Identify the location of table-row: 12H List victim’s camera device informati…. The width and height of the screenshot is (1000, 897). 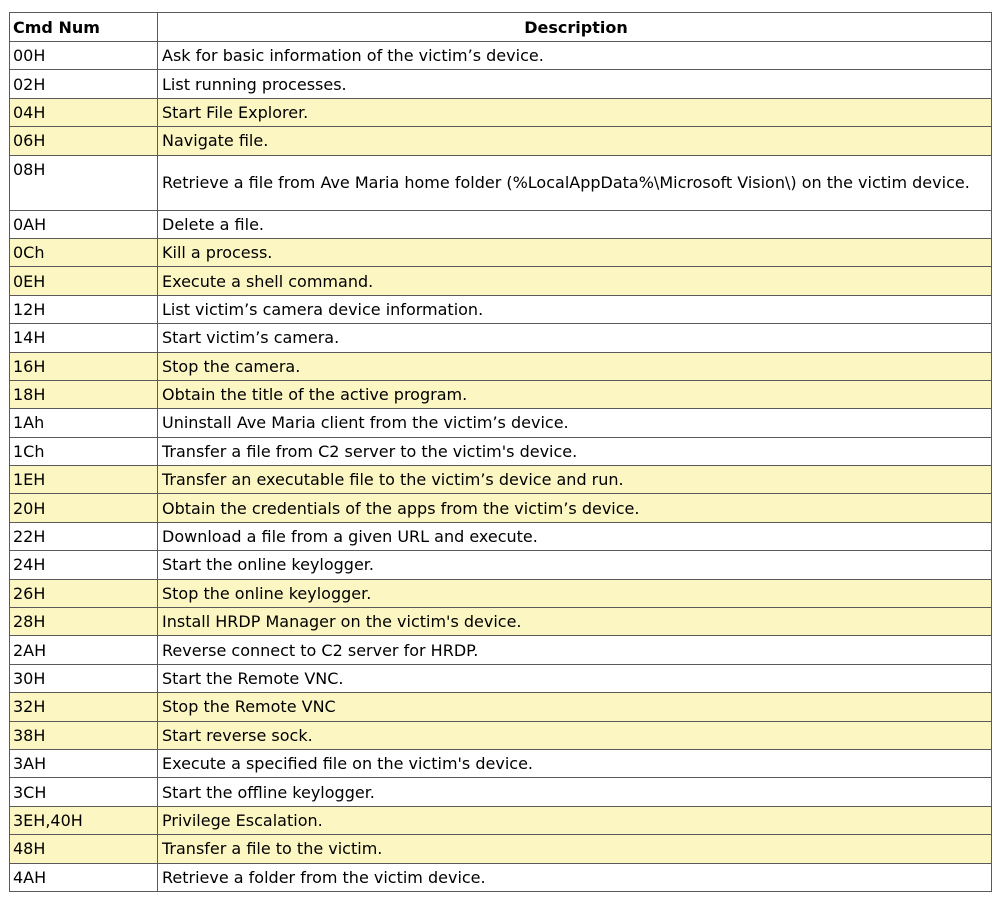
(500, 309).